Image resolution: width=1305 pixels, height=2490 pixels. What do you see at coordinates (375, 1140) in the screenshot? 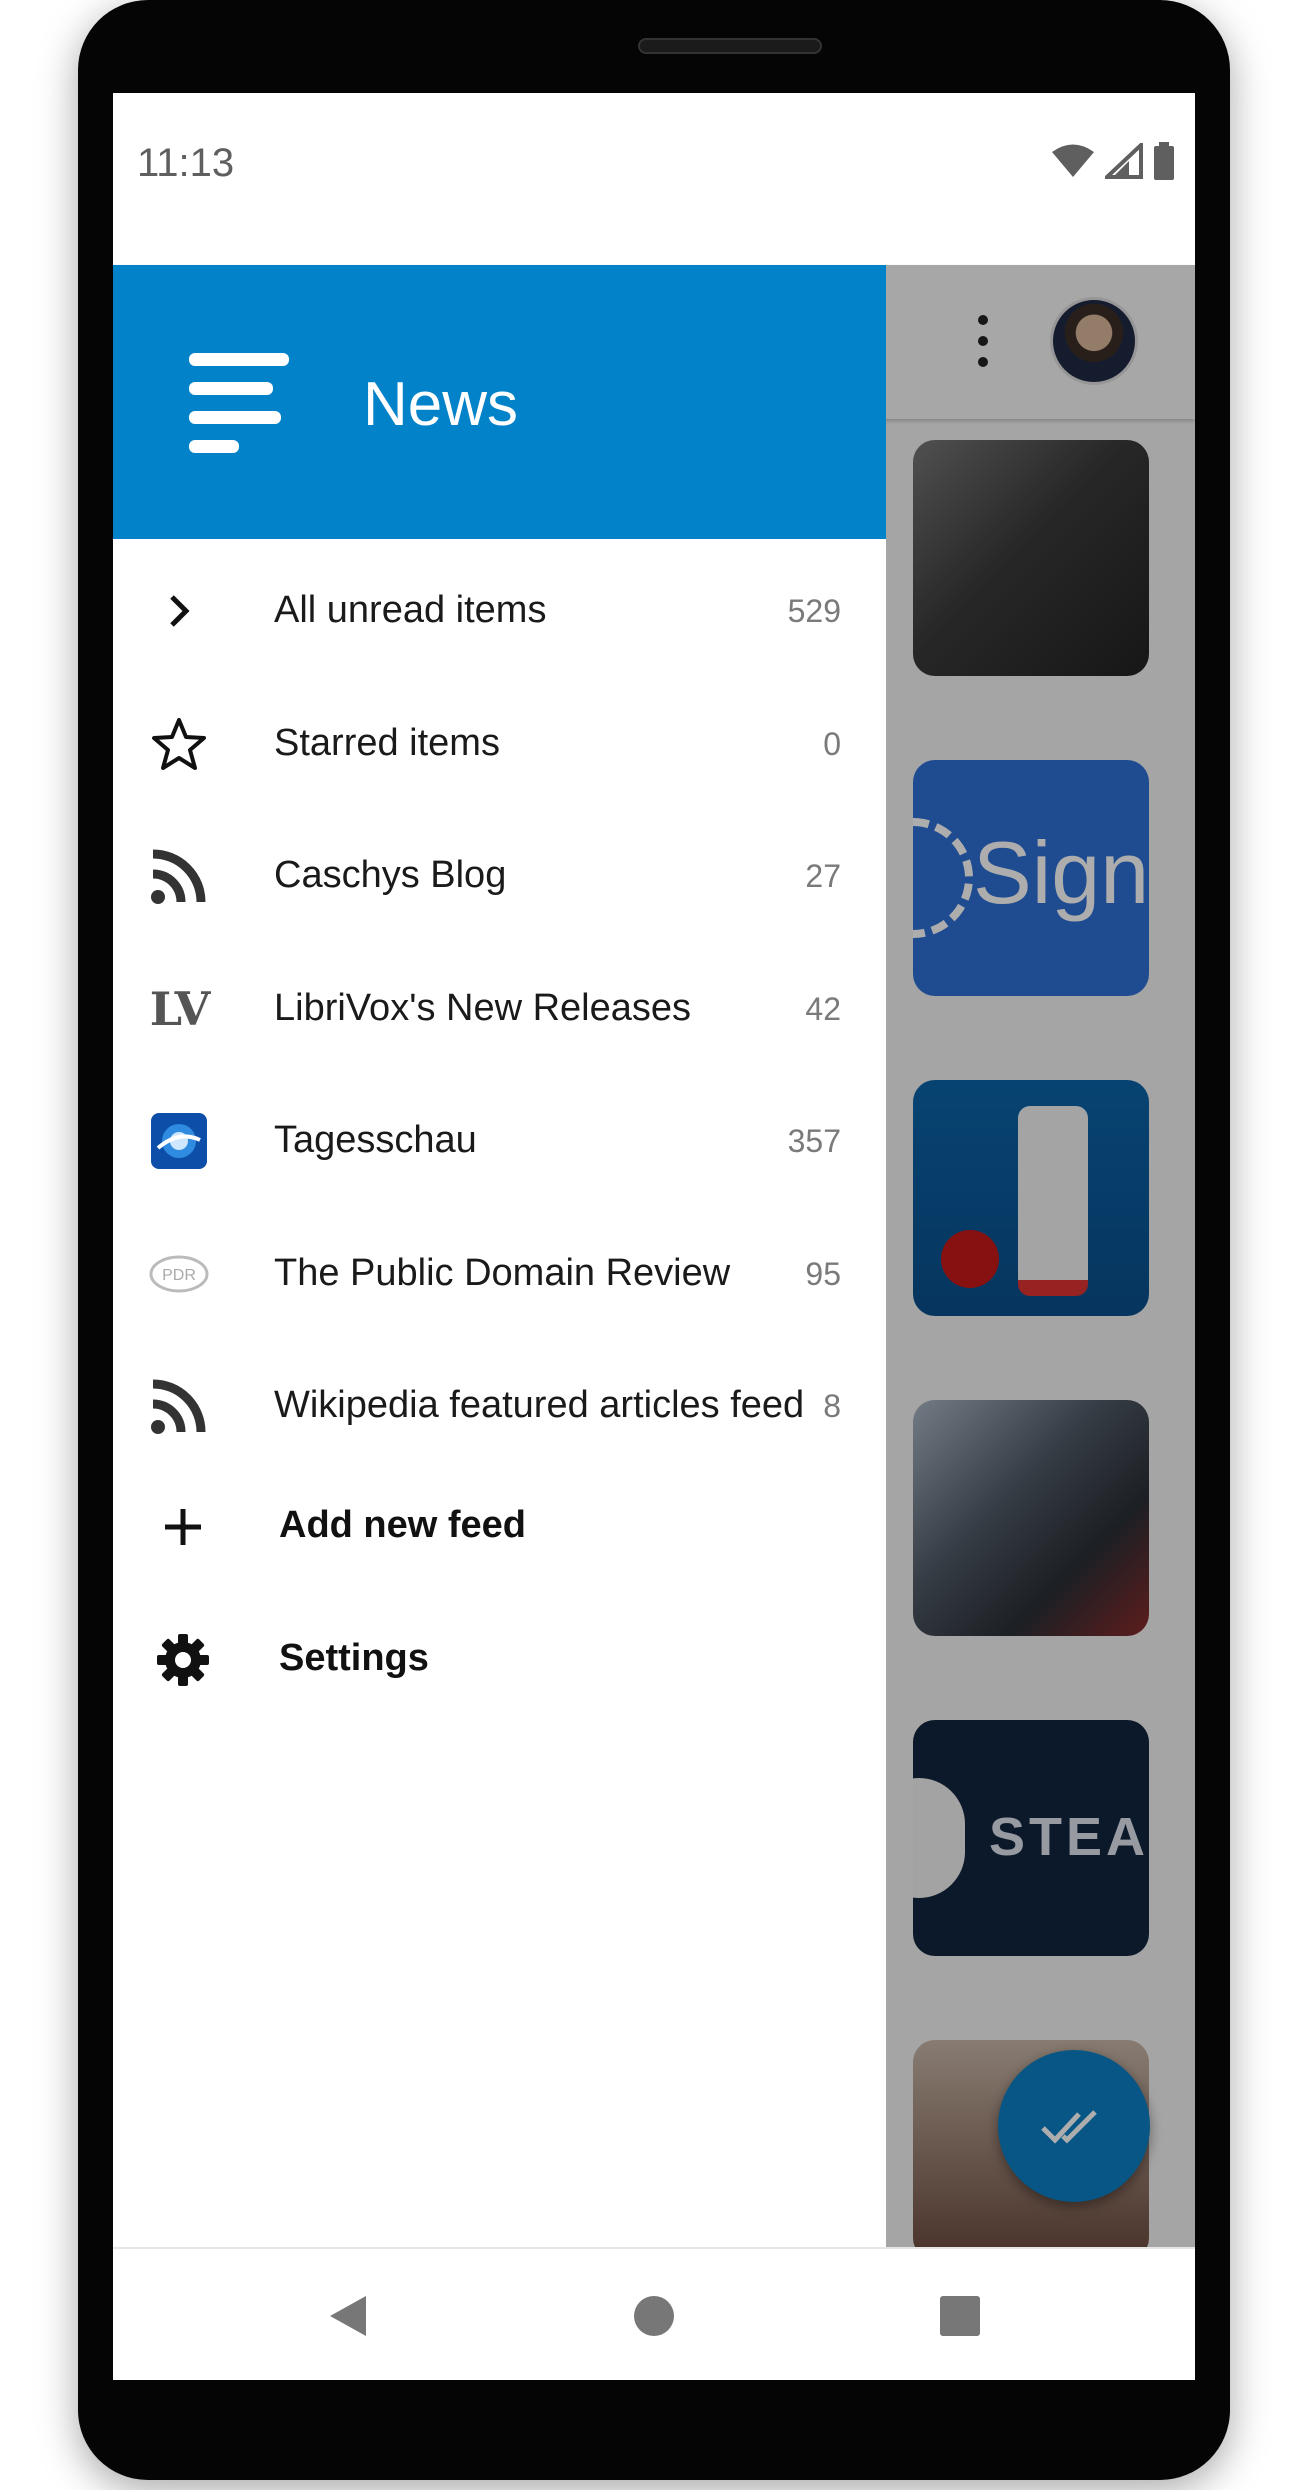
I see `feed-label: Tagesschau` at bounding box center [375, 1140].